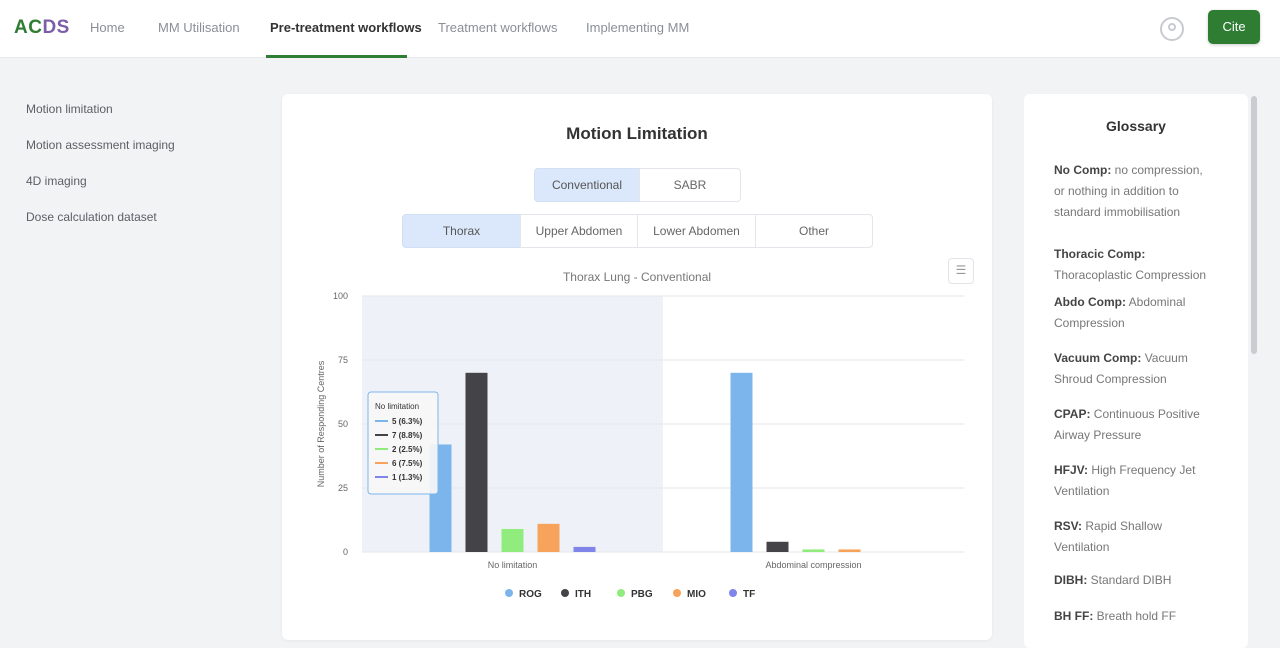 The width and height of the screenshot is (1280, 648). What do you see at coordinates (1254, 225) in the screenshot?
I see `glossary-scrollbar-thumb` at bounding box center [1254, 225].